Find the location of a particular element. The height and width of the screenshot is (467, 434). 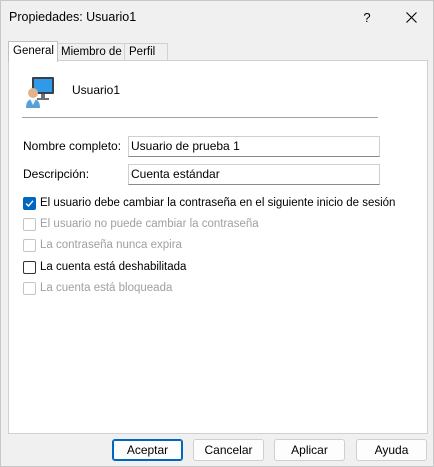

close-icon is located at coordinates (411, 17).